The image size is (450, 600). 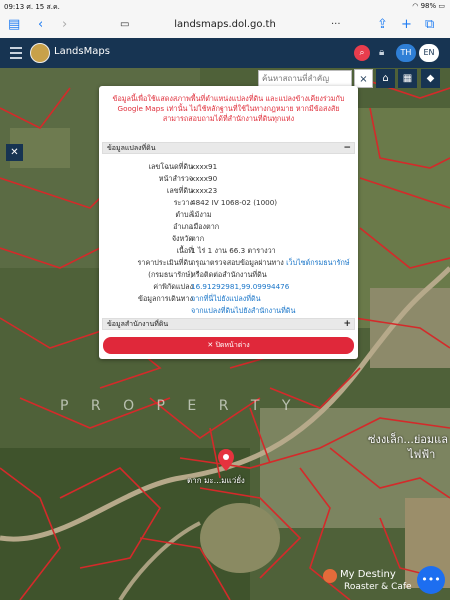 What do you see at coordinates (184, 250) in the screenshot?
I see `row-label: เนื้อที่` at bounding box center [184, 250].